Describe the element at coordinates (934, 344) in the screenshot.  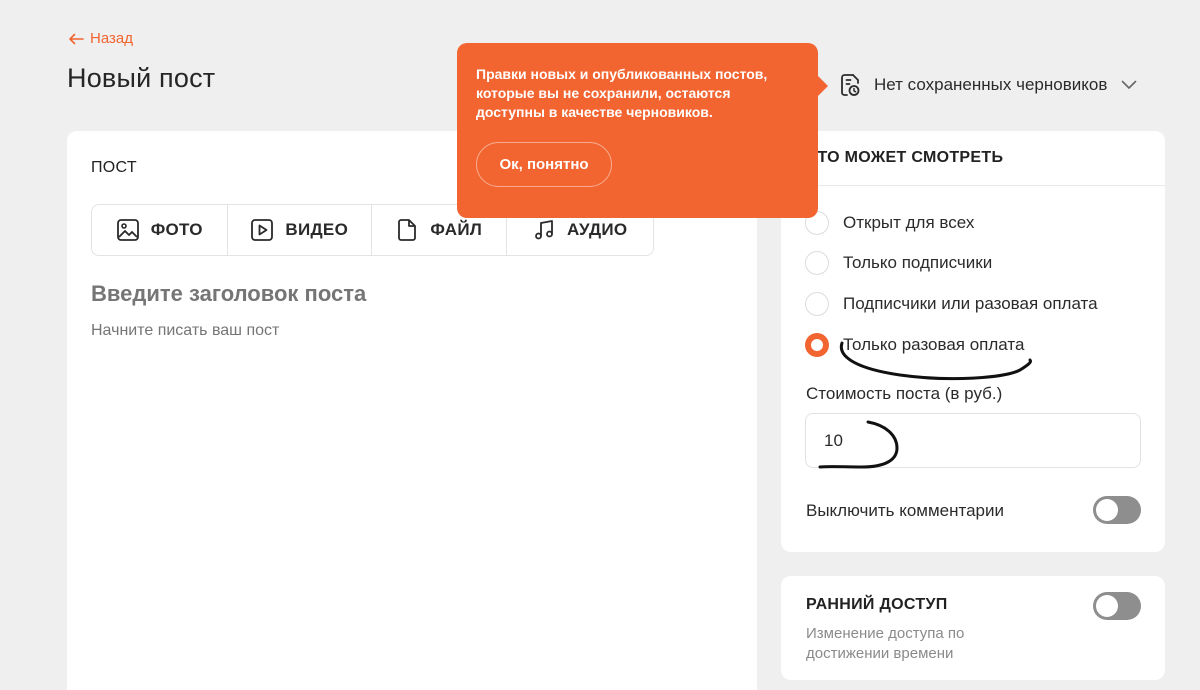
I see `visibility-option-label: Только разовая оплата` at that location.